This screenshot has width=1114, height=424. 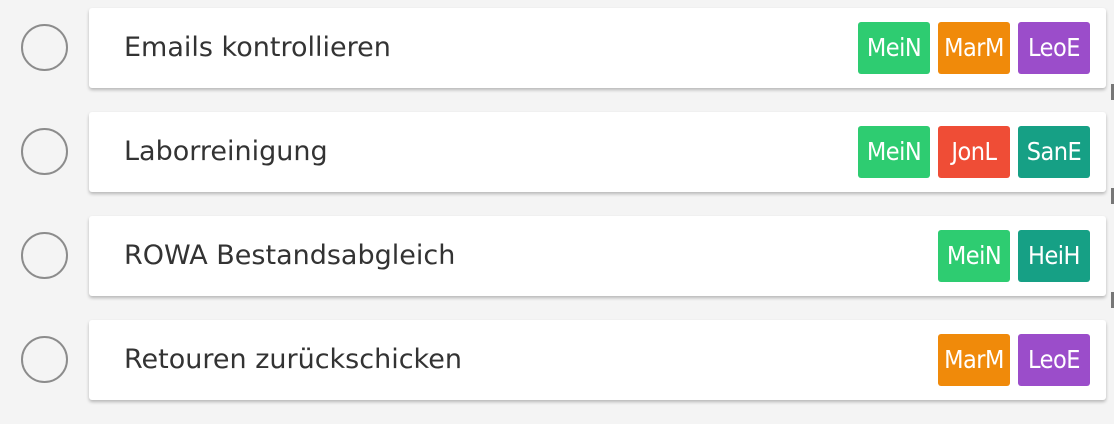 What do you see at coordinates (1014, 360) in the screenshot?
I see `assignee-tags: MarM LeoE` at bounding box center [1014, 360].